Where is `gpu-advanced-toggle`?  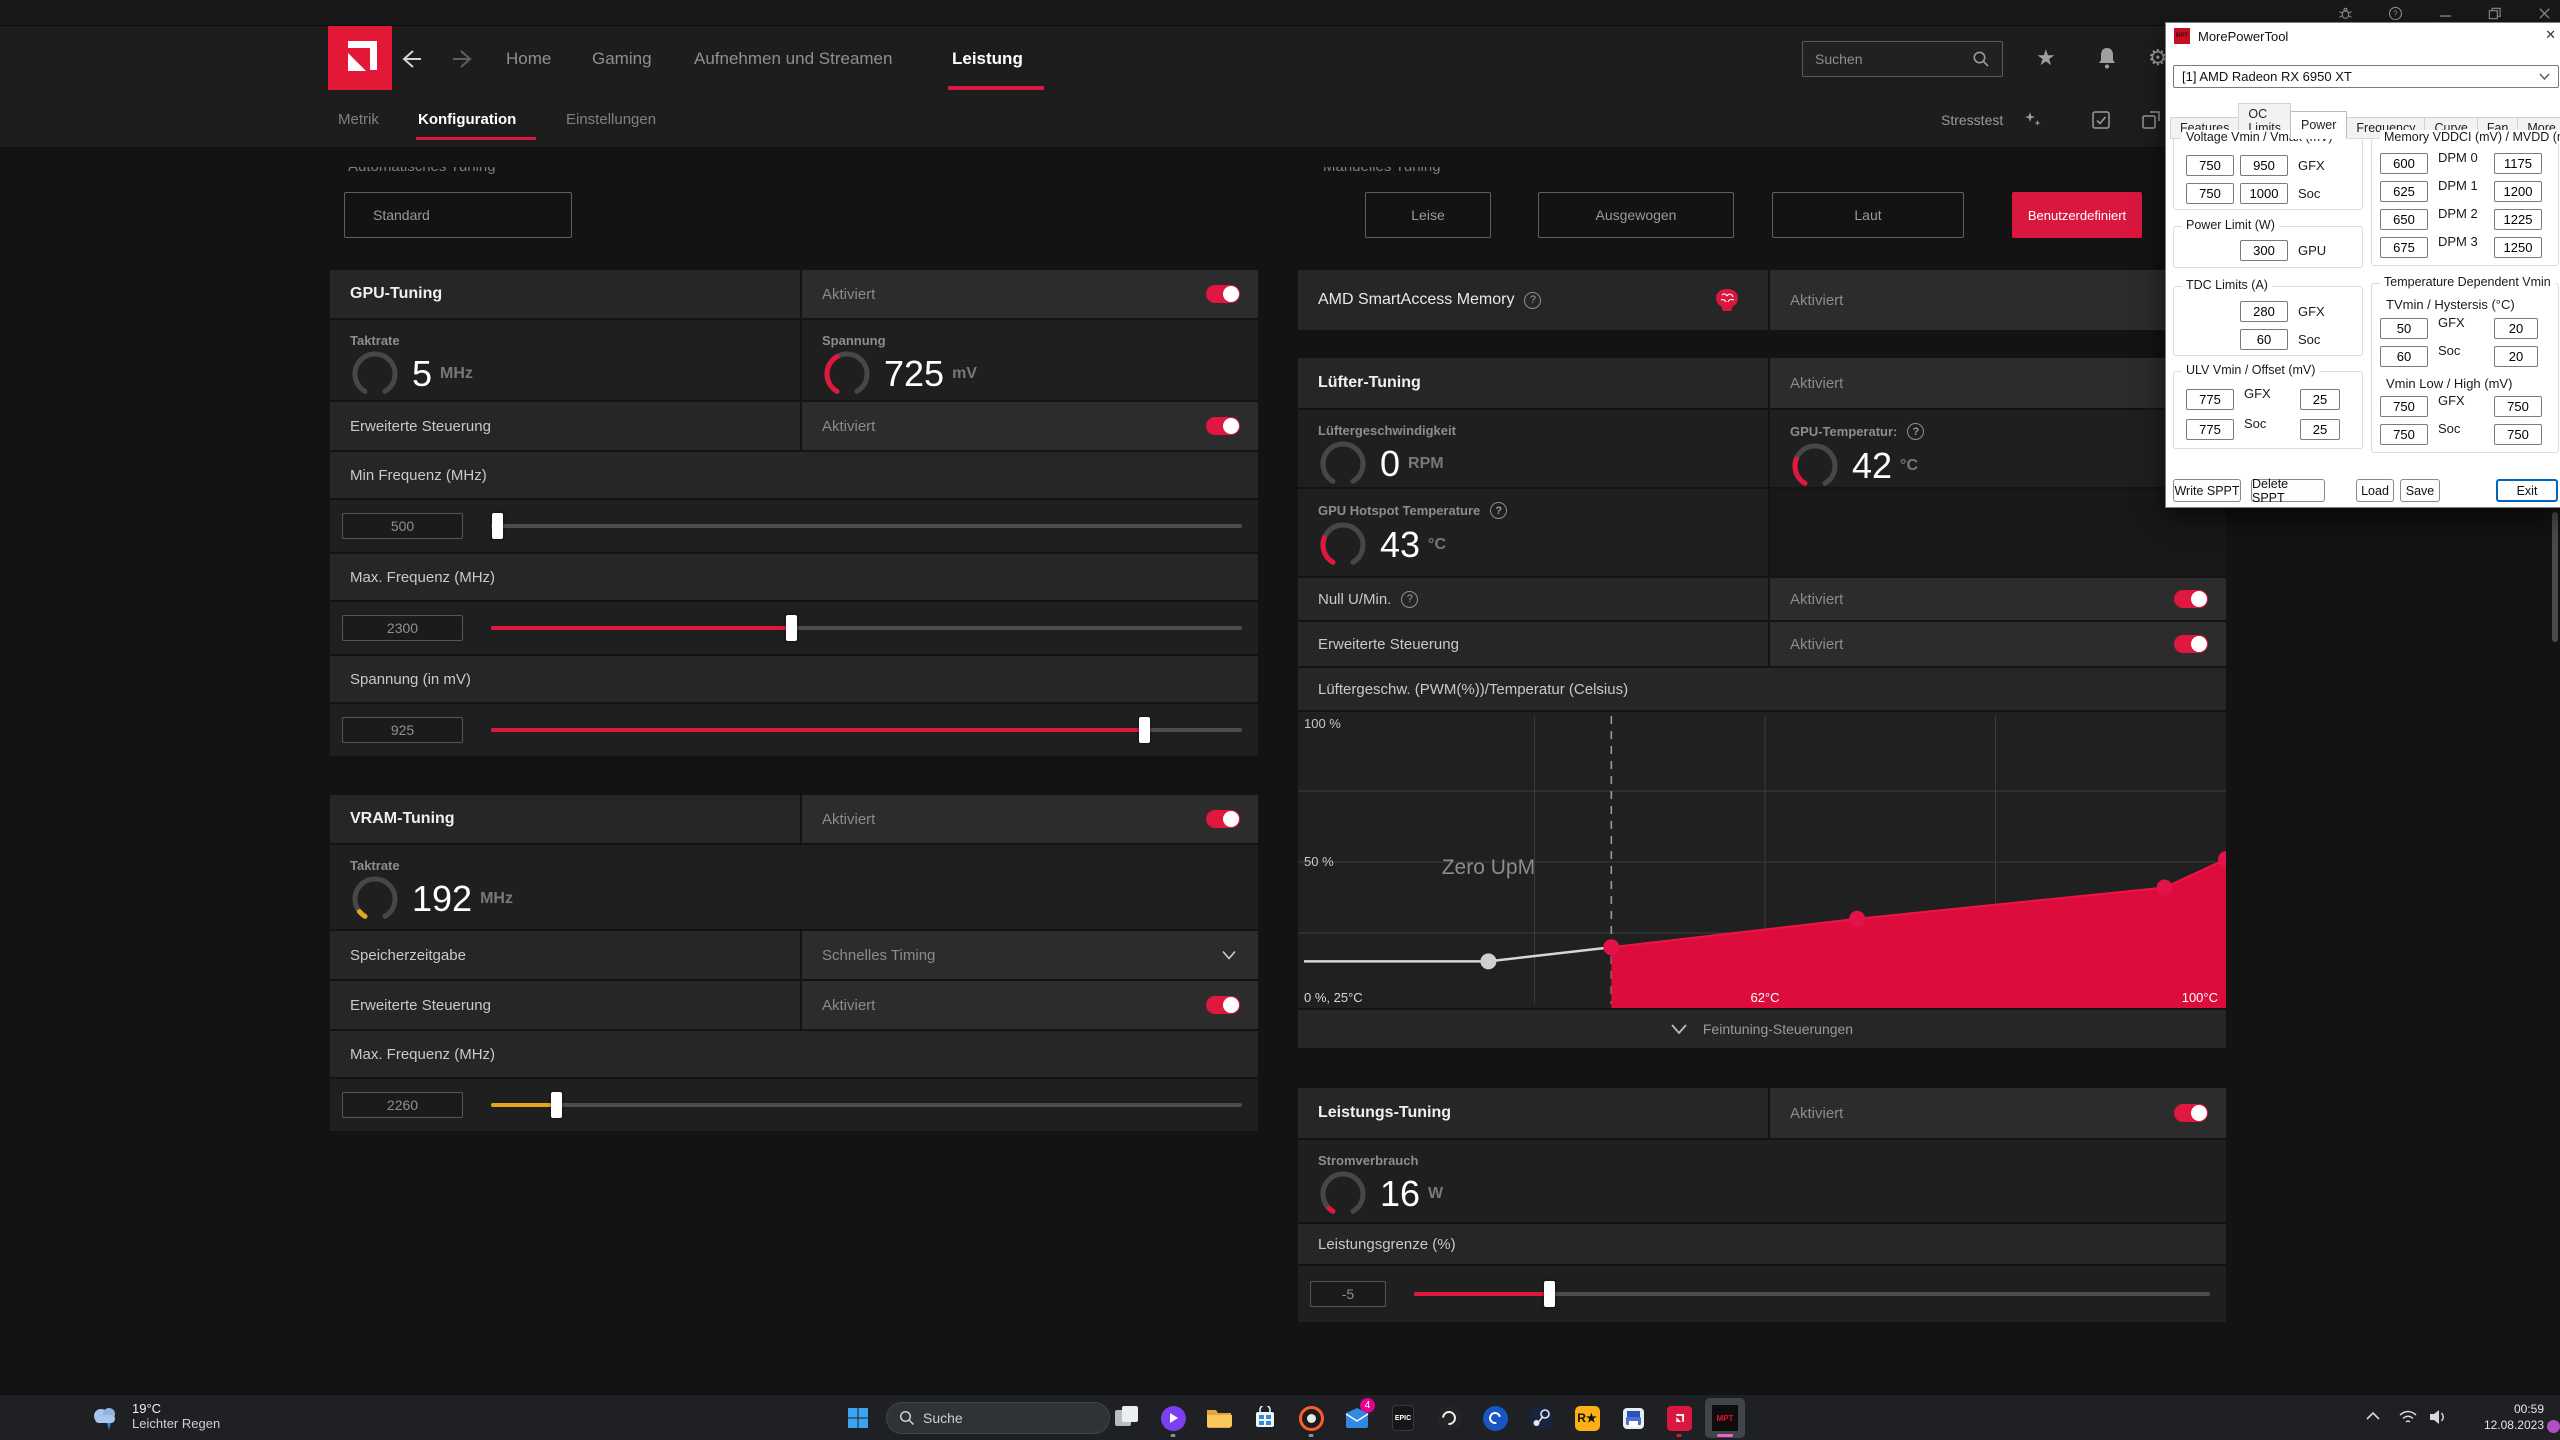
gpu-advanced-toggle is located at coordinates (1223, 426).